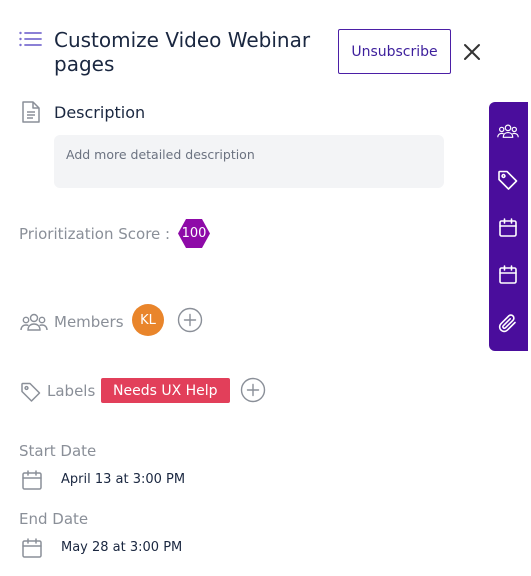 The width and height of the screenshot is (531, 576). I want to click on prioritization-label: Prioritization Score :, so click(95, 234).